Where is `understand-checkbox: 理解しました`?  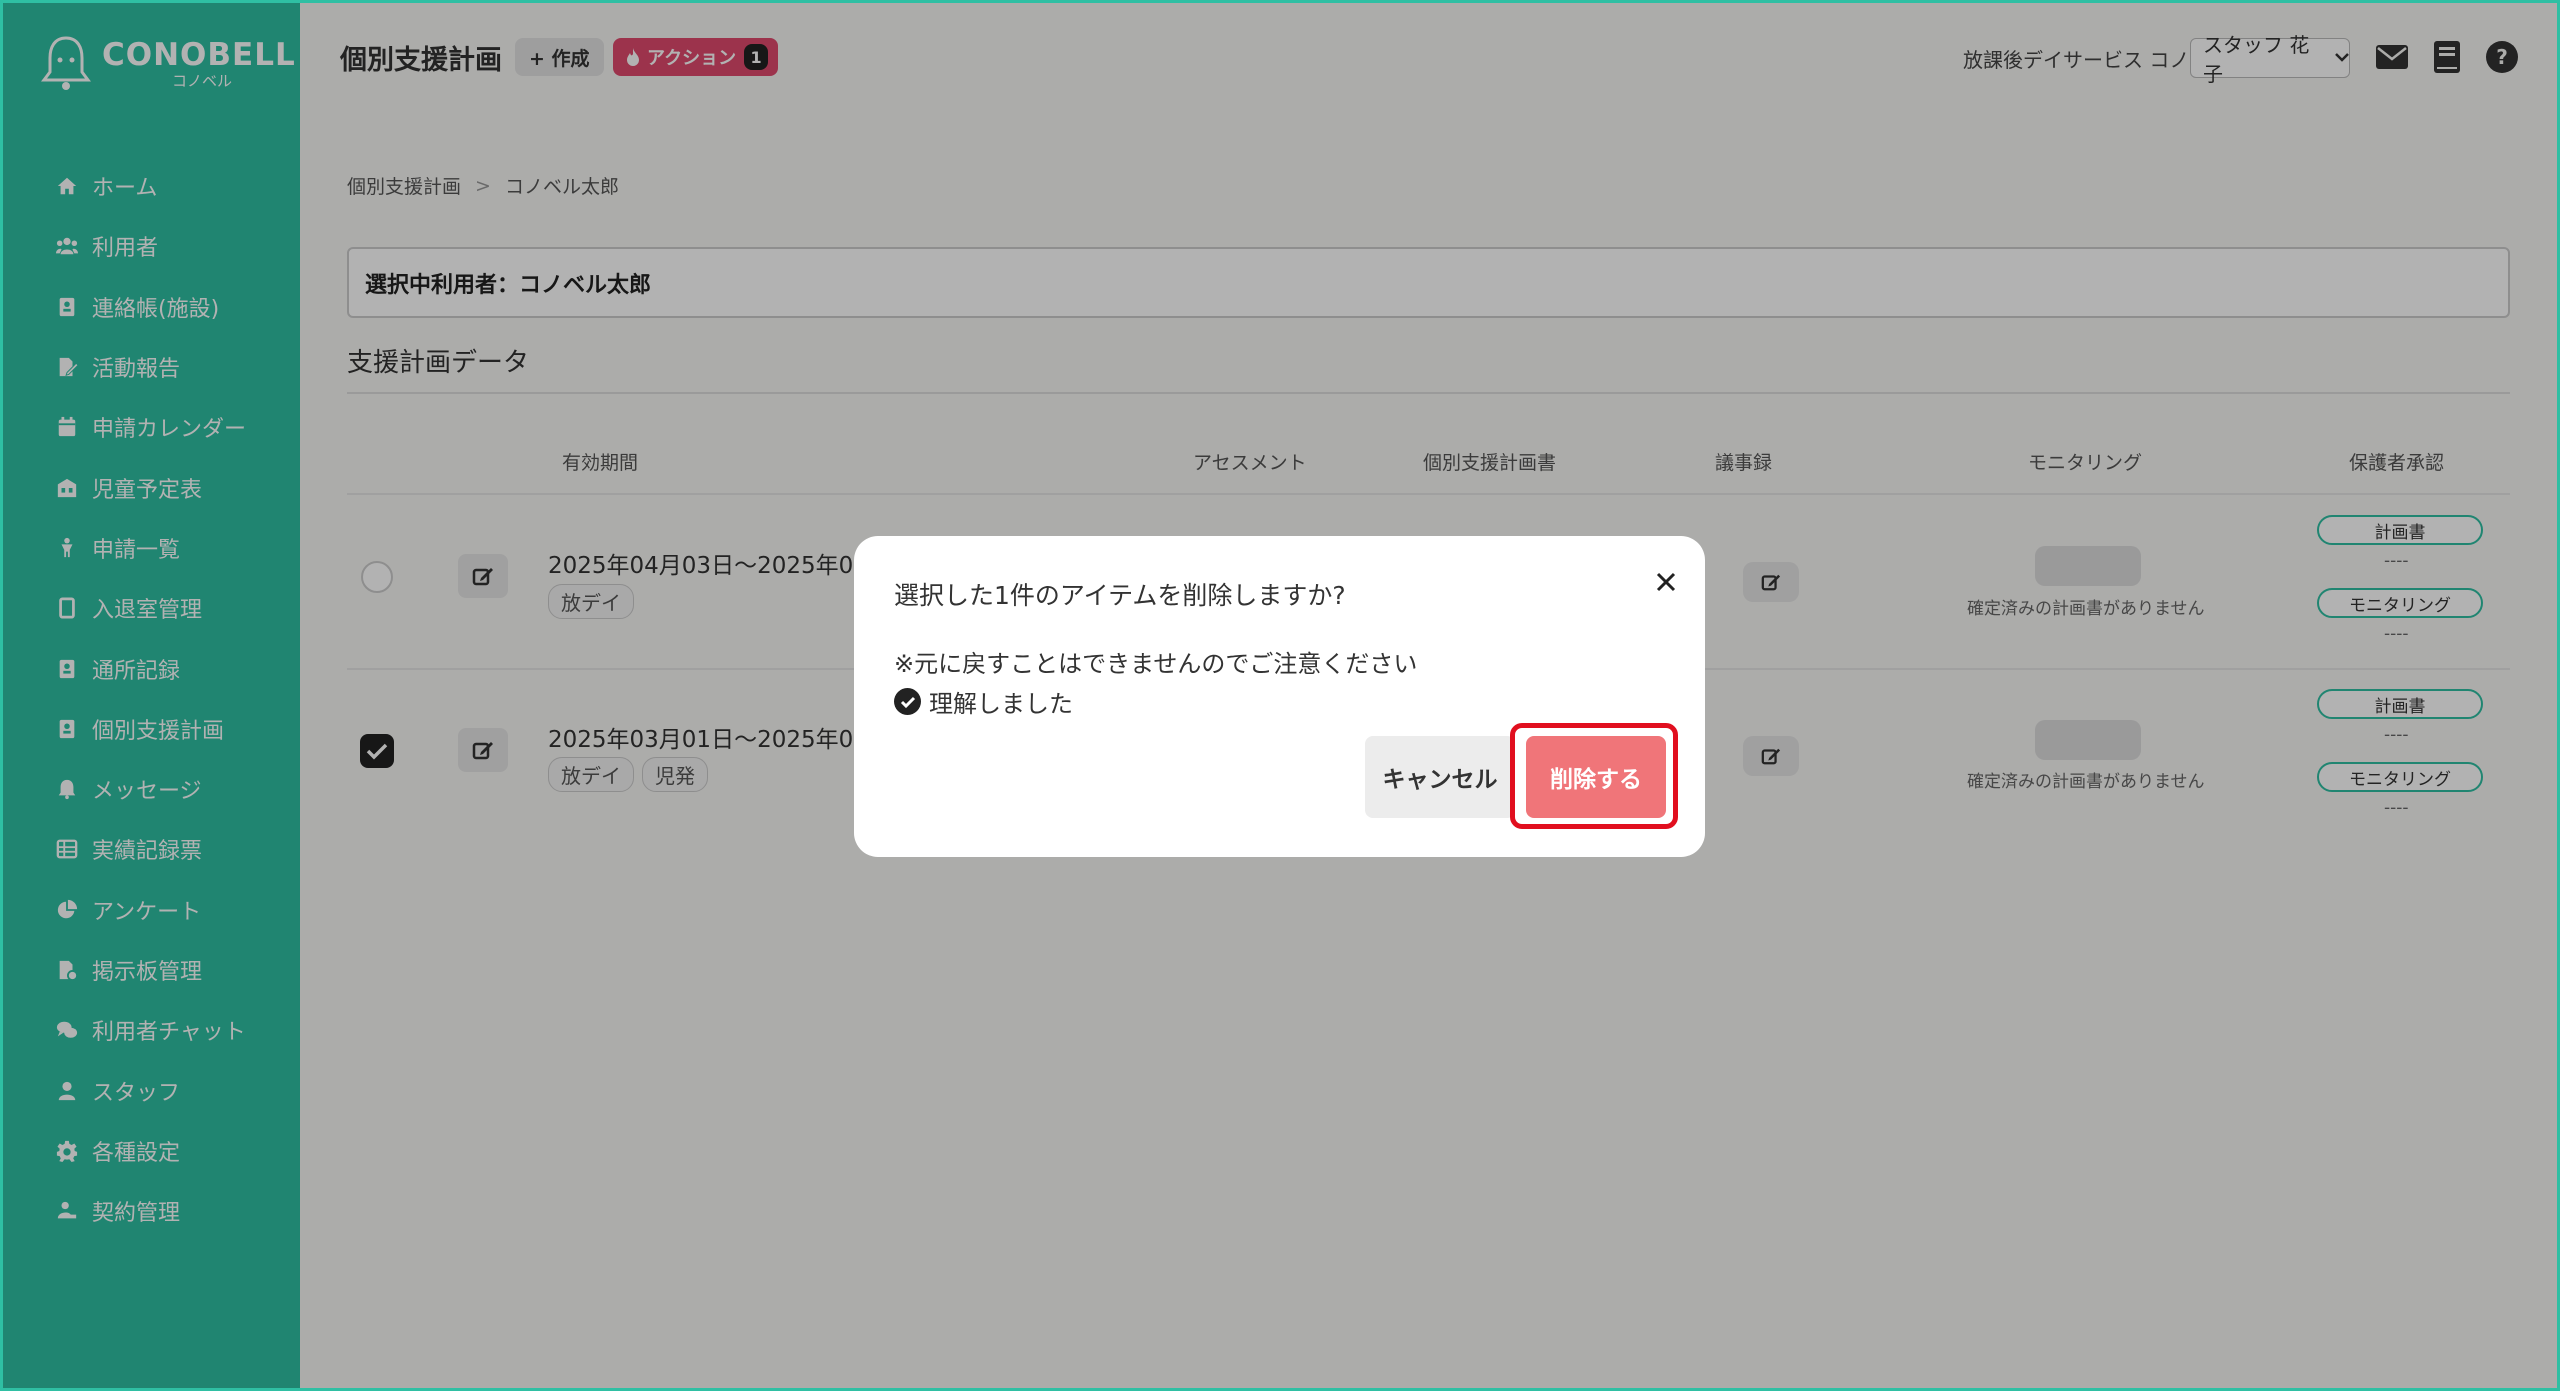 understand-checkbox: 理解しました is located at coordinates (983, 701).